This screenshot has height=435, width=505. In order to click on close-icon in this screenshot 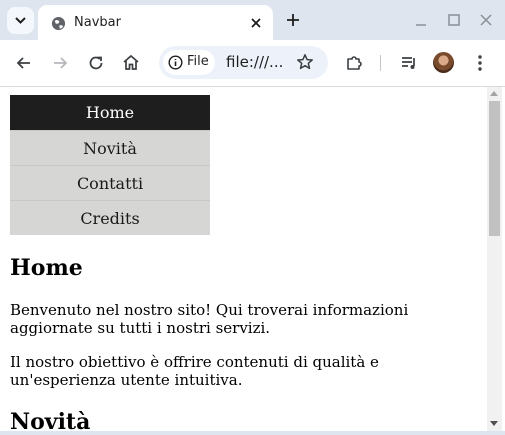, I will do `click(256, 23)`.